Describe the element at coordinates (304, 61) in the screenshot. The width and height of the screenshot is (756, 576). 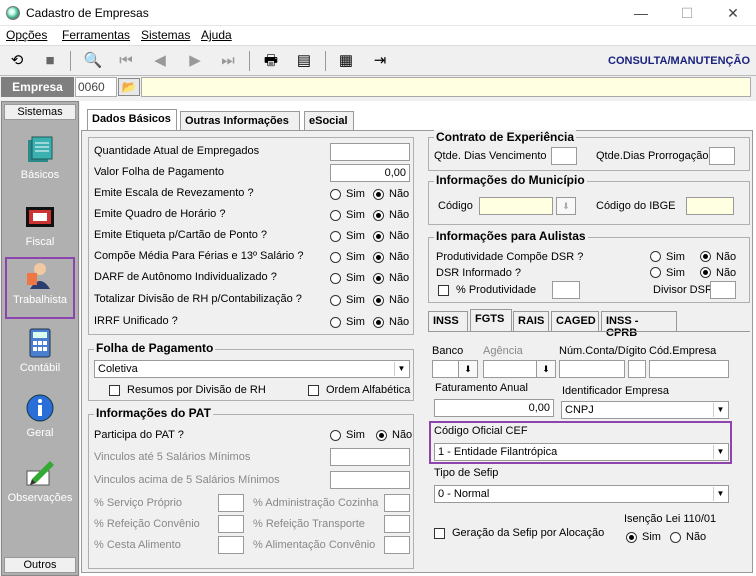
I see `report-icon: ▤` at that location.